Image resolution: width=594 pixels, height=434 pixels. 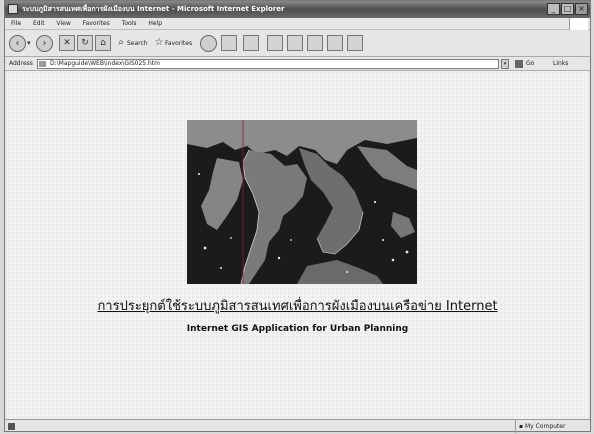 I want to click on menu-tools: Tools, so click(x=129, y=24).